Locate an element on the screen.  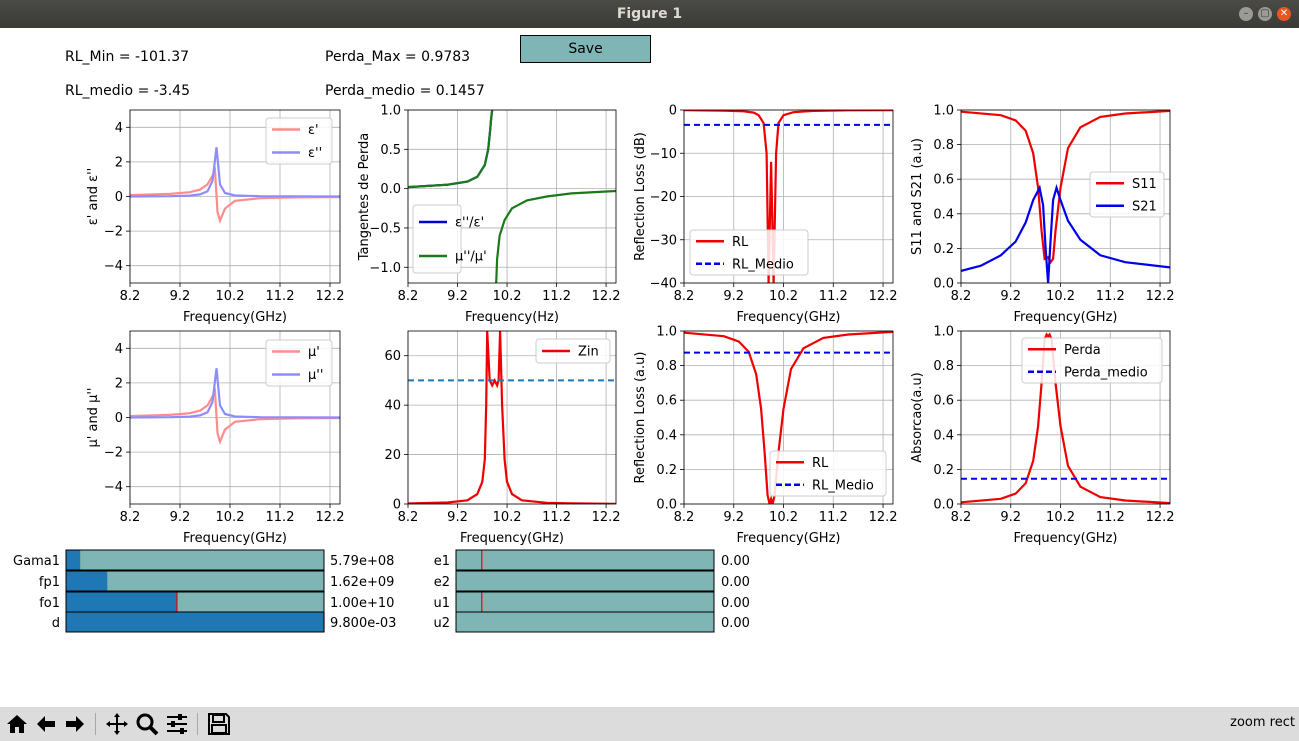
close-icon: ✕ is located at coordinates (1284, 14).